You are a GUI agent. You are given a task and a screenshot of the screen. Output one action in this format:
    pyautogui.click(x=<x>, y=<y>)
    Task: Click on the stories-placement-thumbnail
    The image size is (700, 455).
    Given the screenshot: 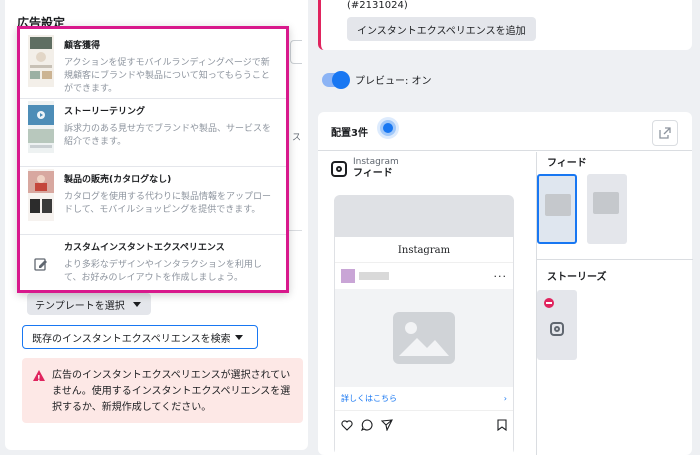 What is the action you would take?
    pyautogui.click(x=557, y=325)
    